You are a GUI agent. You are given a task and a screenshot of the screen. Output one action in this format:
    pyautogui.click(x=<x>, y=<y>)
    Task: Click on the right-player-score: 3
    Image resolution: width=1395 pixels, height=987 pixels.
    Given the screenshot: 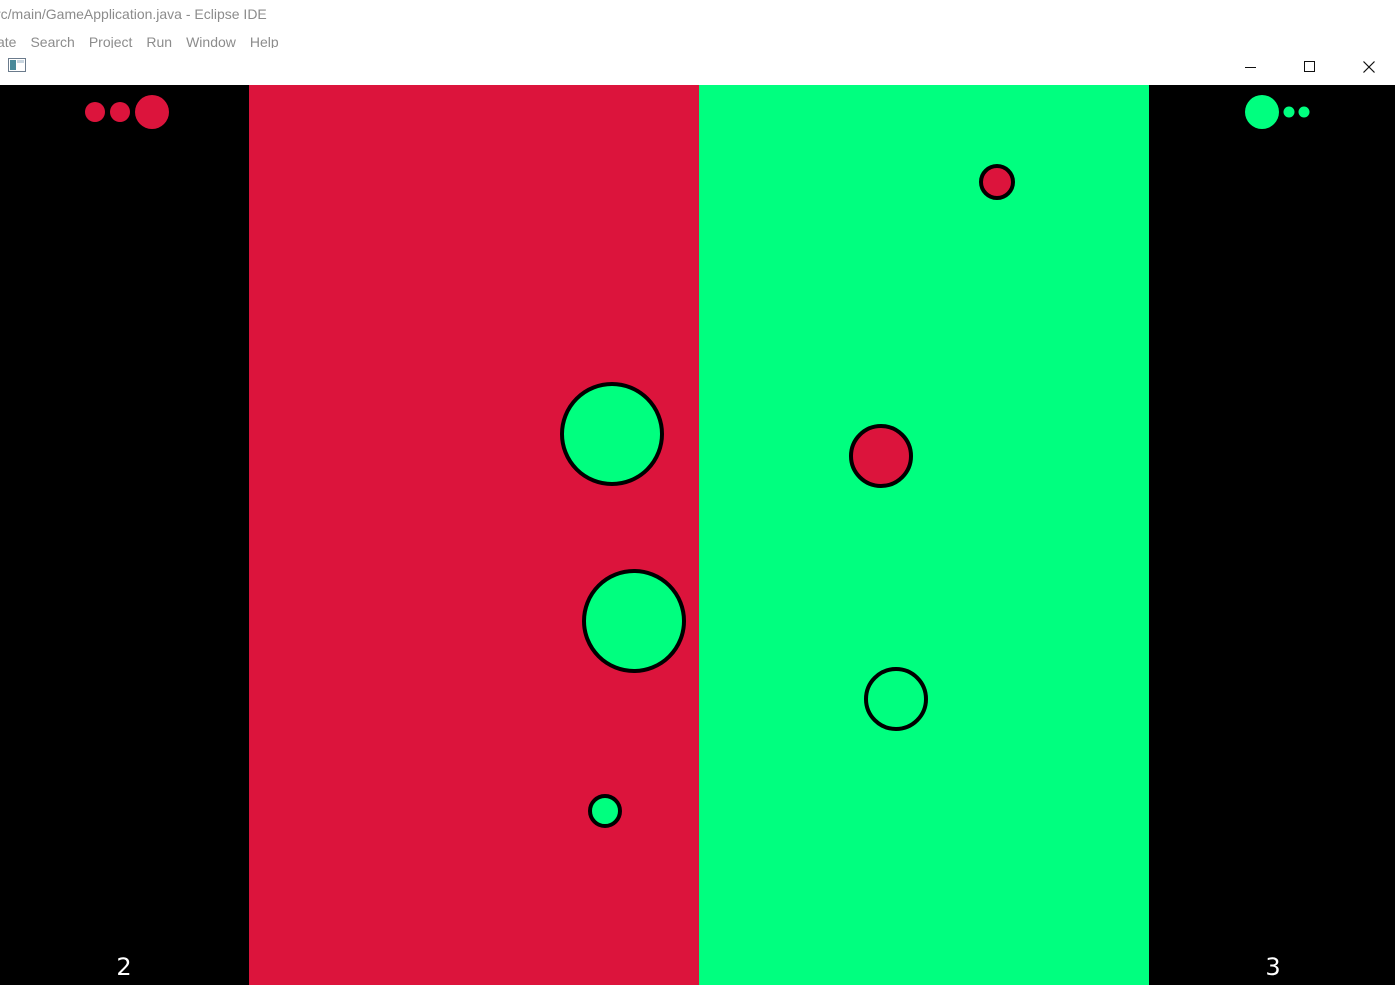 What is the action you would take?
    pyautogui.click(x=1273, y=967)
    